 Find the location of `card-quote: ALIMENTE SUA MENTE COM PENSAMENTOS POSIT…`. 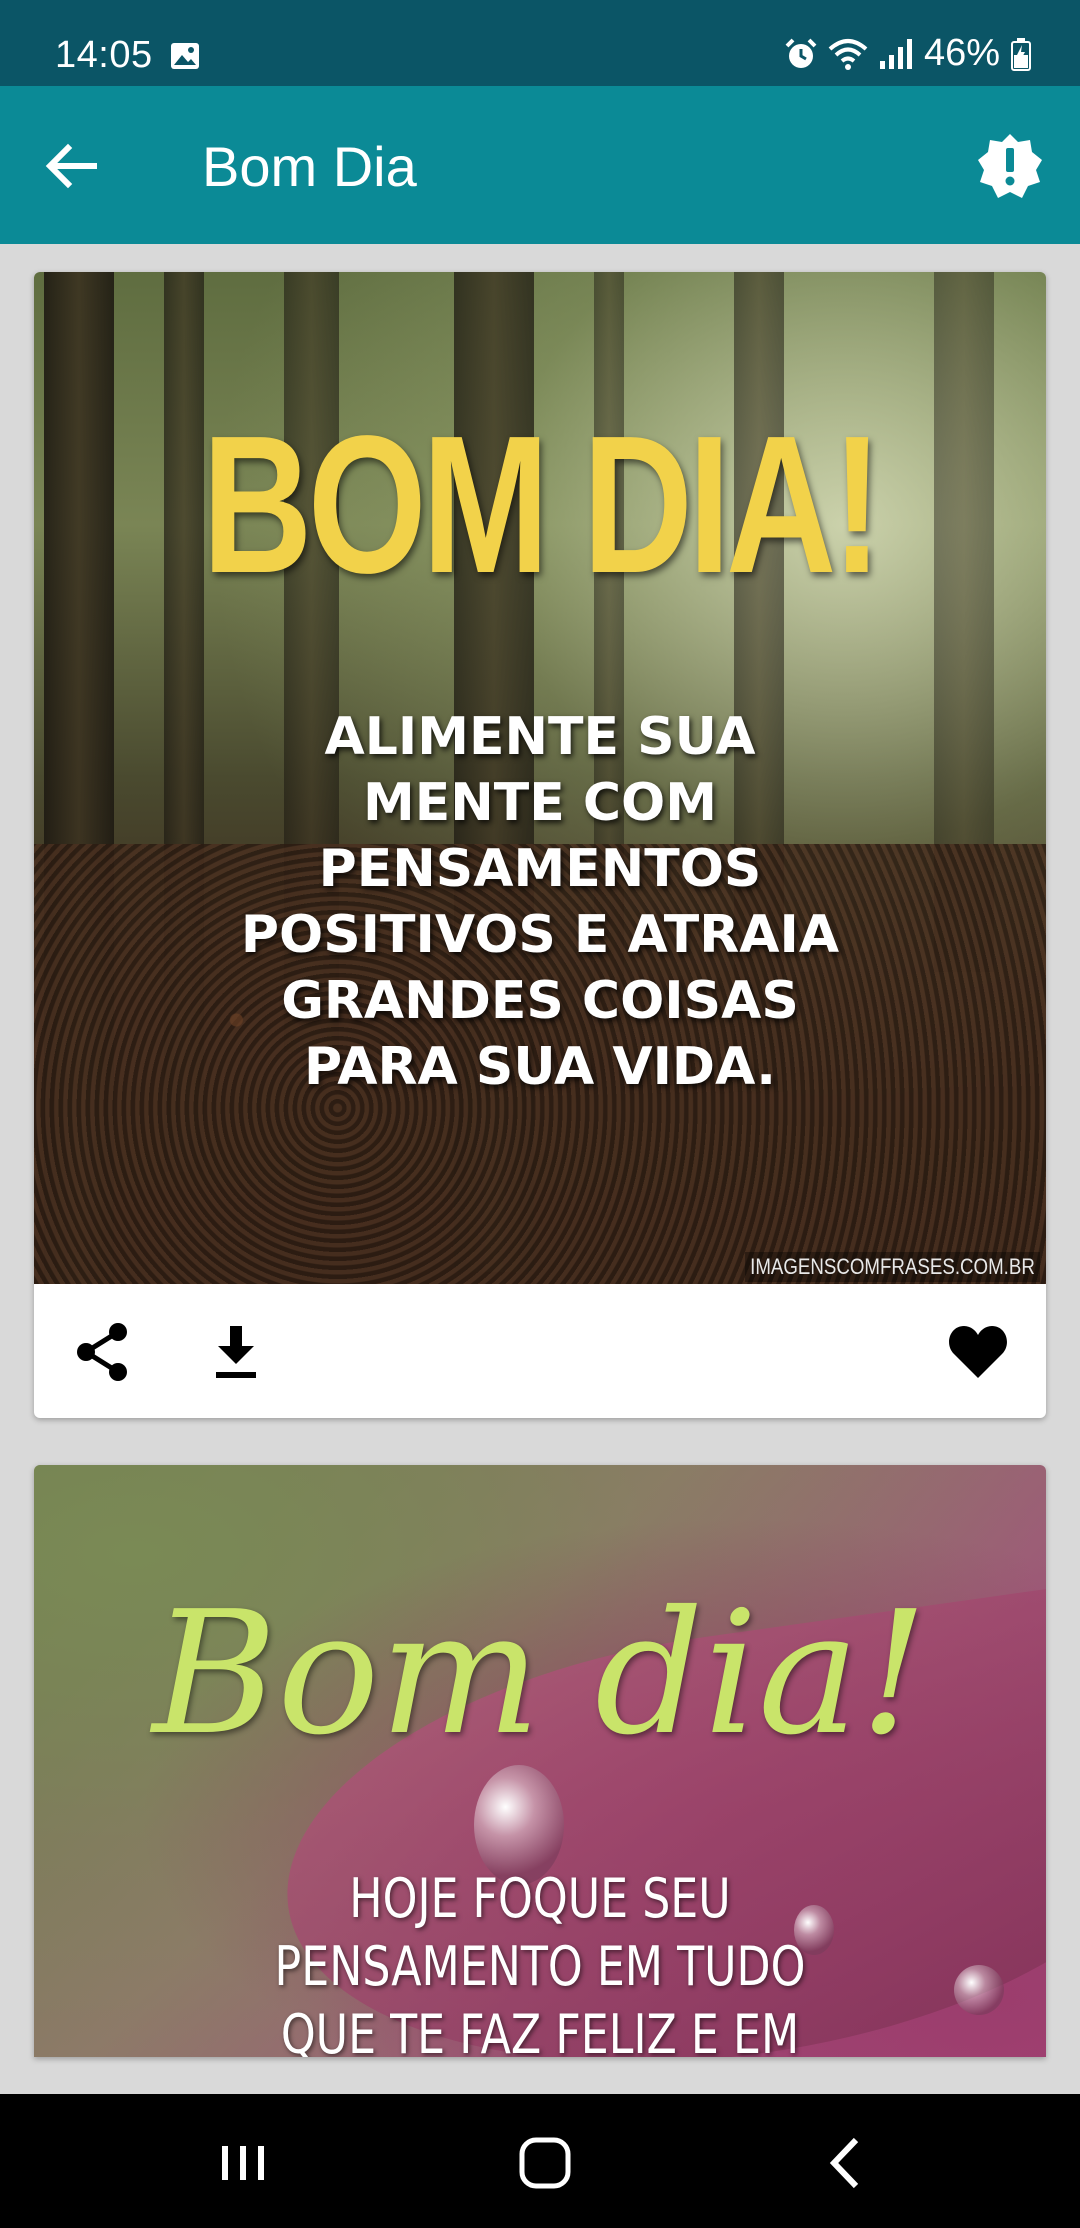

card-quote: ALIMENTE SUA MENTE COM PENSAMENTOS POSIT… is located at coordinates (540, 902).